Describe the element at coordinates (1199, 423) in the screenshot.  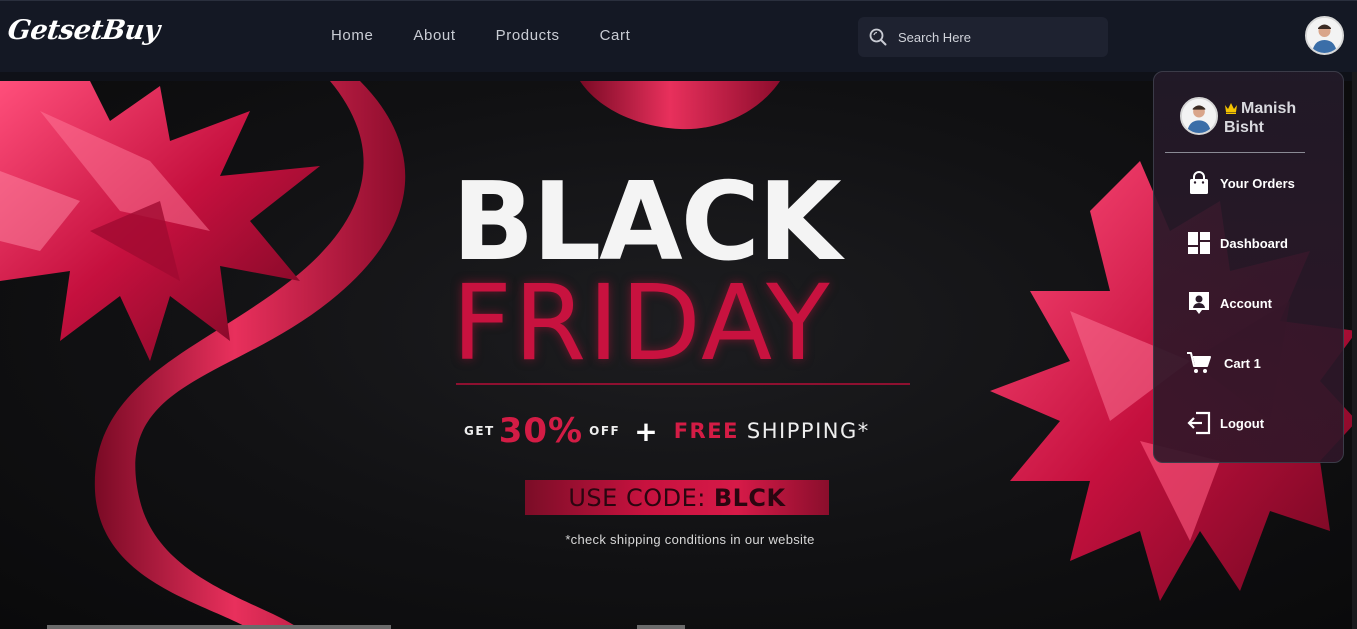
I see `logout-icon` at that location.